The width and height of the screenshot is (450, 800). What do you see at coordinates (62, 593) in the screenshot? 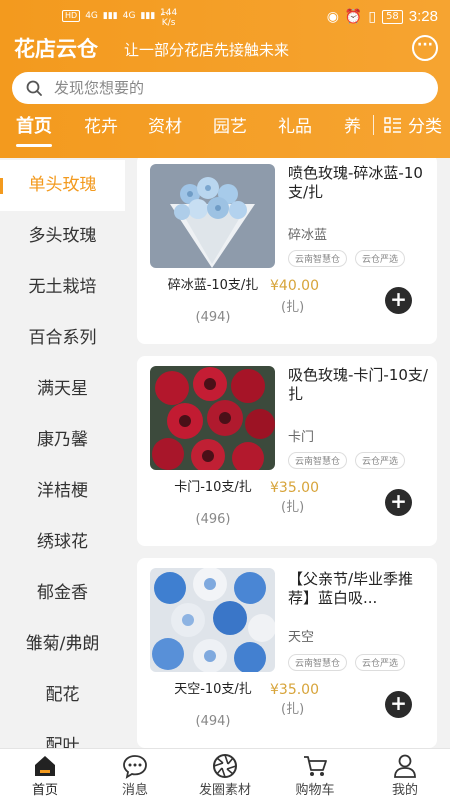
I see `sidebar-item-tulip: 郁金香` at bounding box center [62, 593].